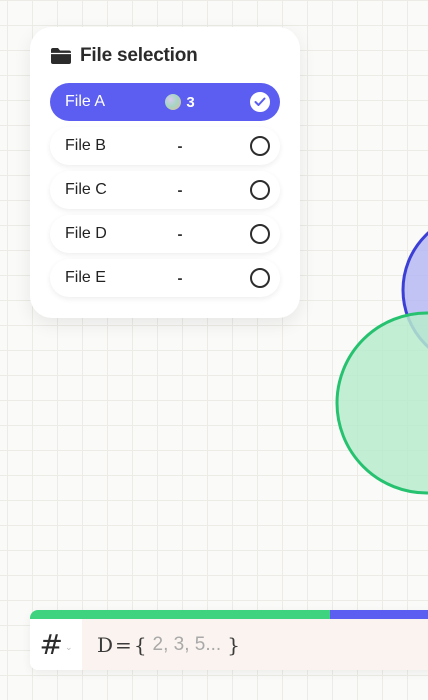 This screenshot has width=428, height=700. What do you see at coordinates (85, 101) in the screenshot?
I see `file-label: File A` at bounding box center [85, 101].